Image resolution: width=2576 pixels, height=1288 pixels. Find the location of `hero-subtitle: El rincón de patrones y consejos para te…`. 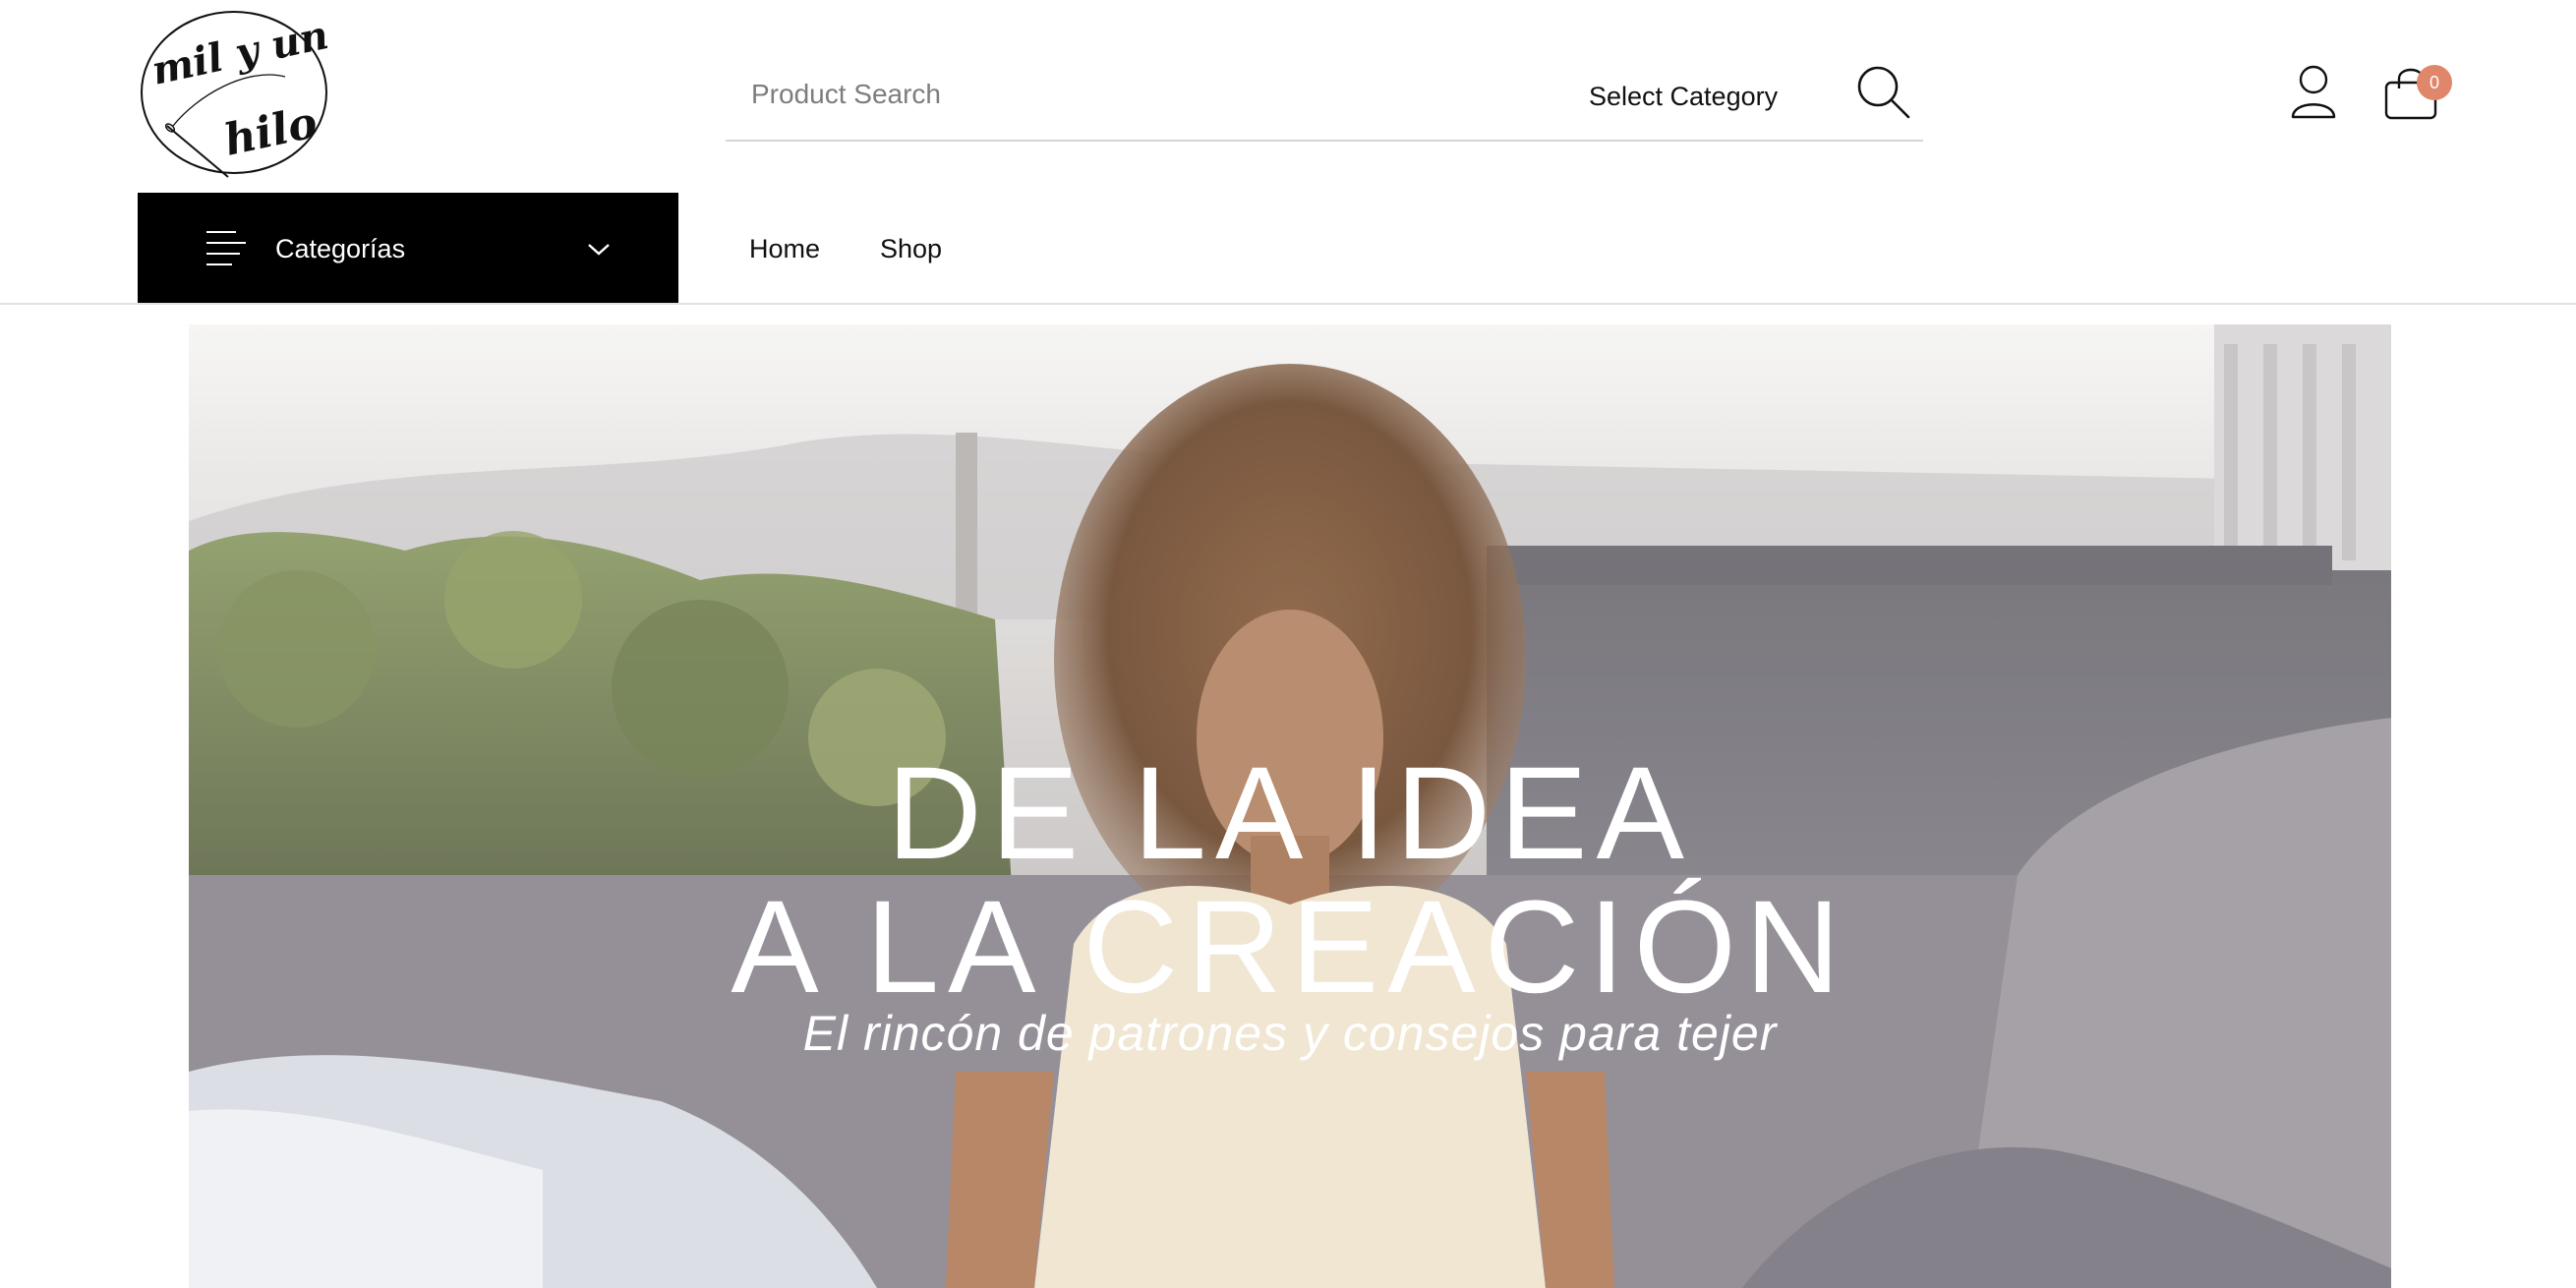

hero-subtitle: El rincón de patrones y consejos para te… is located at coordinates (1290, 1033).